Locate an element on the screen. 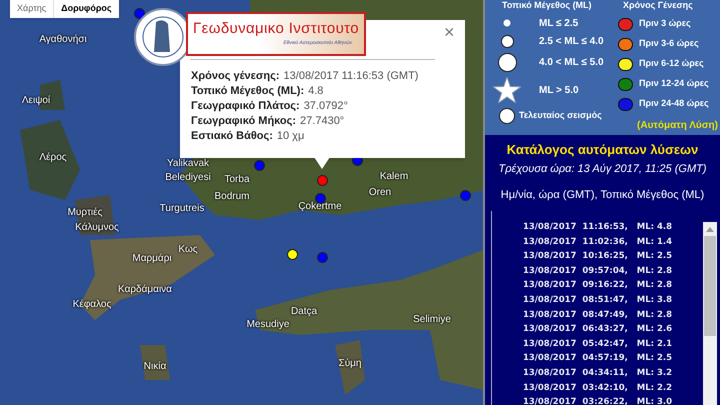 This screenshot has height=405, width=720. place-label: Kalem is located at coordinates (394, 177).